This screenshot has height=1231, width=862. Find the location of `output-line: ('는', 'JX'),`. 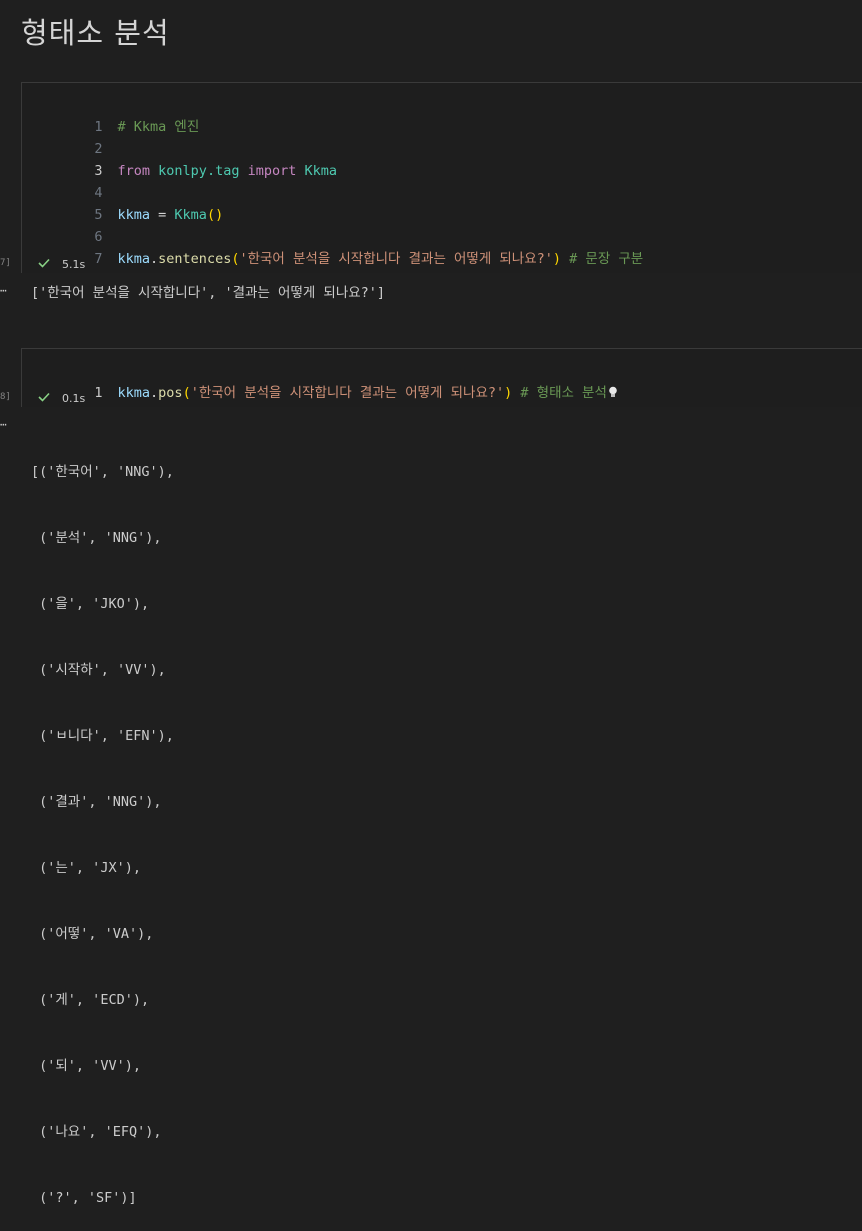

output-line: ('는', 'JX'), is located at coordinates (86, 868).